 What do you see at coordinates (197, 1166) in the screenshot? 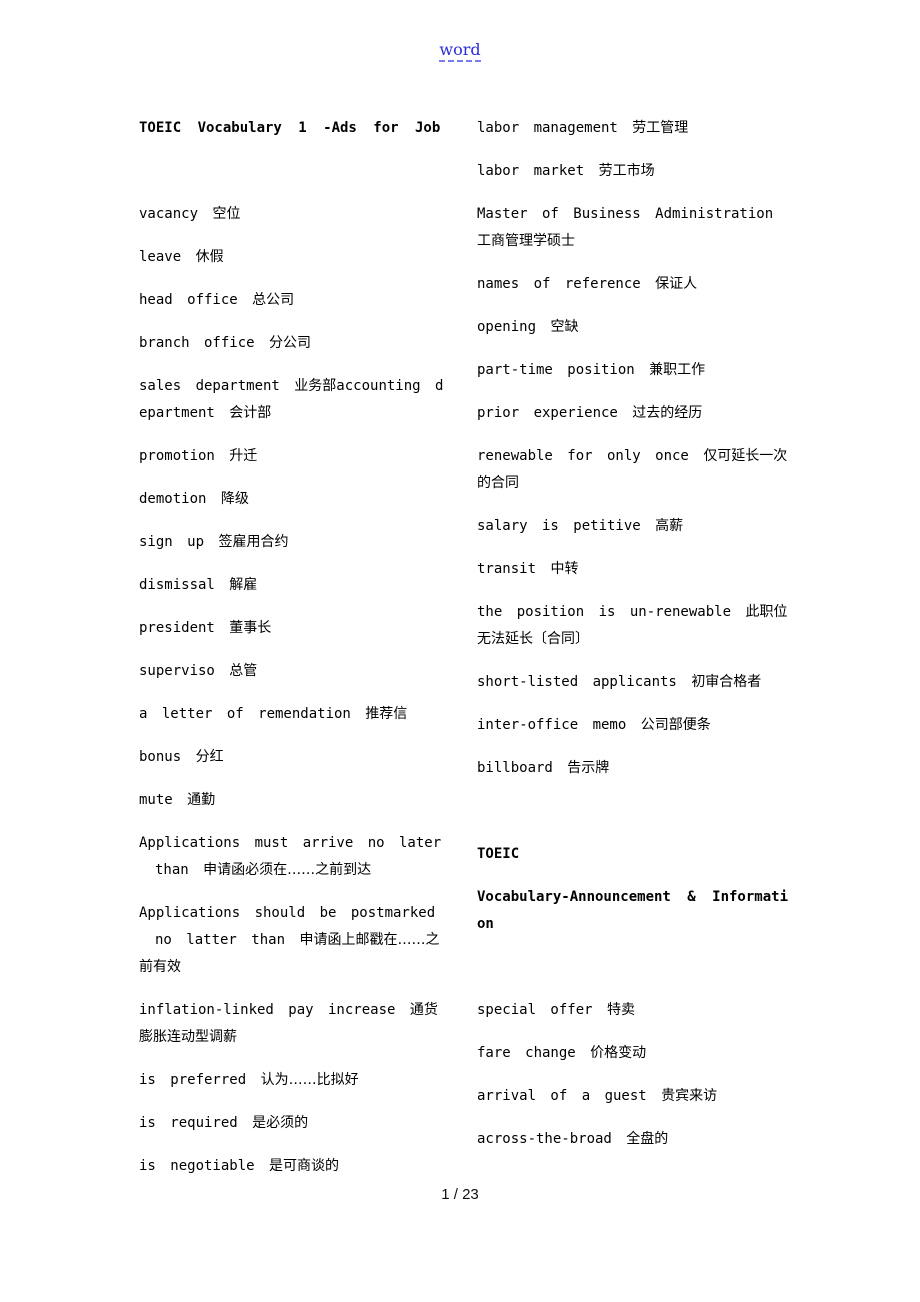
I see `english-term: is negotiable` at bounding box center [197, 1166].